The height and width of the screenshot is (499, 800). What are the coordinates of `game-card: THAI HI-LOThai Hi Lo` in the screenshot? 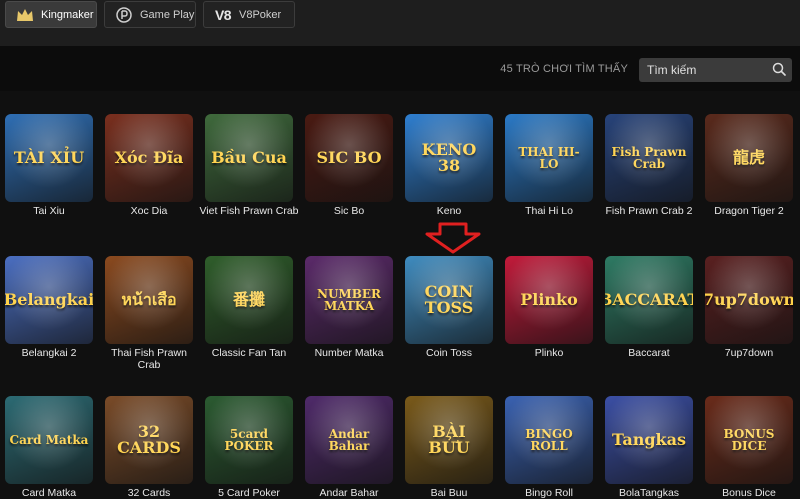 It's located at (549, 165).